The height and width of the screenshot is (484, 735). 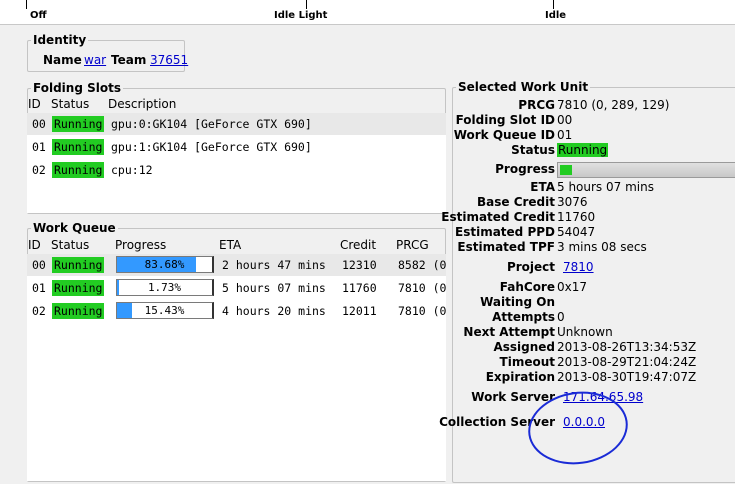 I want to click on queue-credit: 11760, so click(x=359, y=288).